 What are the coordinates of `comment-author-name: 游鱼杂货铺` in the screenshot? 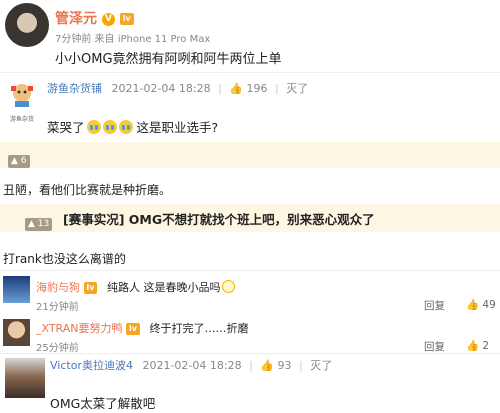 It's located at (74, 88).